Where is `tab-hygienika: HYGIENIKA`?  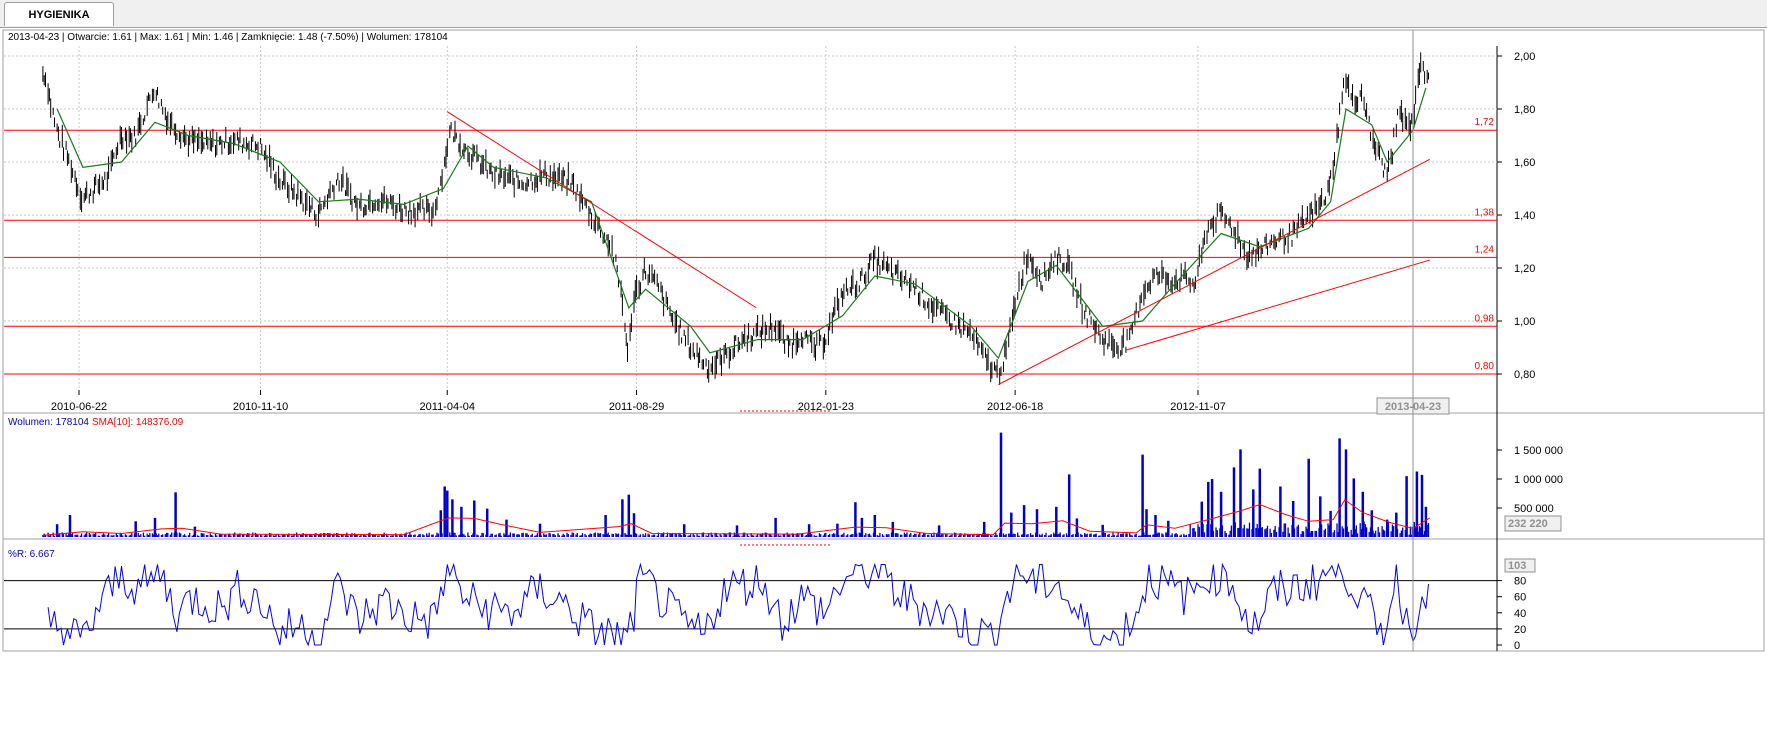
tab-hygienika: HYGIENIKA is located at coordinates (59, 14).